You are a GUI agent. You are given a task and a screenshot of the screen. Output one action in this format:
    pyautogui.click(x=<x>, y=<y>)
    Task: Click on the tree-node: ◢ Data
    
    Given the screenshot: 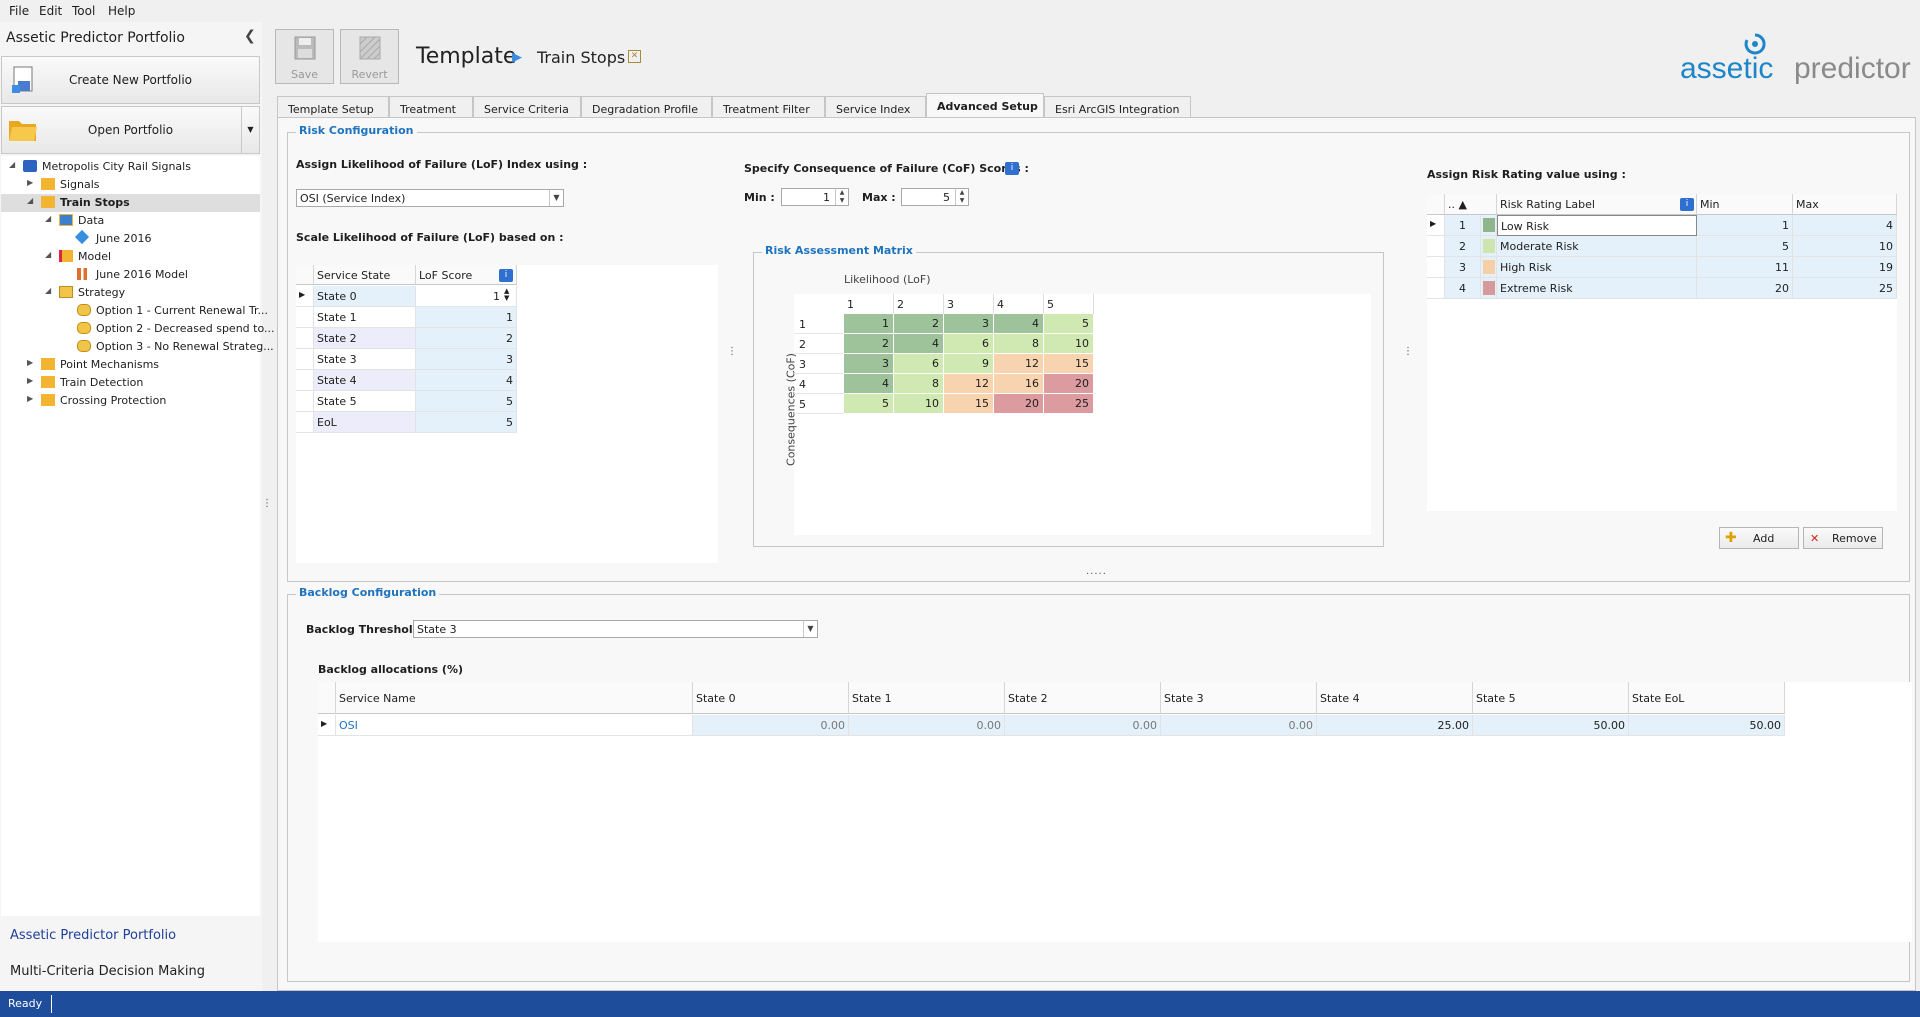 What is the action you would take?
    pyautogui.click(x=130, y=221)
    